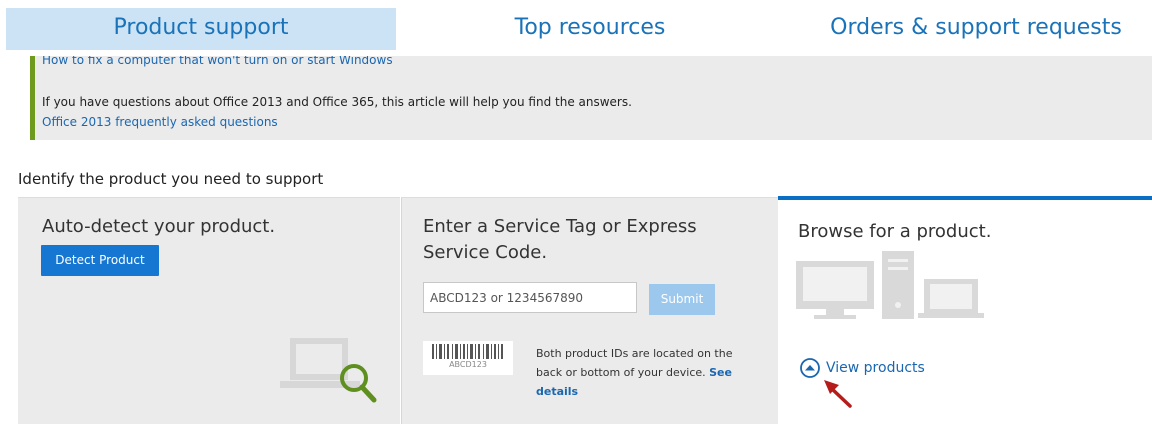 The height and width of the screenshot is (426, 1152). What do you see at coordinates (976, 29) in the screenshot?
I see `tab-orders-support-requests: Orders & support requests` at bounding box center [976, 29].